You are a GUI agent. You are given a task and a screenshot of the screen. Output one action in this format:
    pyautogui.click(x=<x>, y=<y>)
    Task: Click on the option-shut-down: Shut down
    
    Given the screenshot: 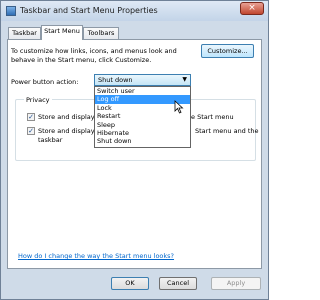 What is the action you would take?
    pyautogui.click(x=142, y=141)
    